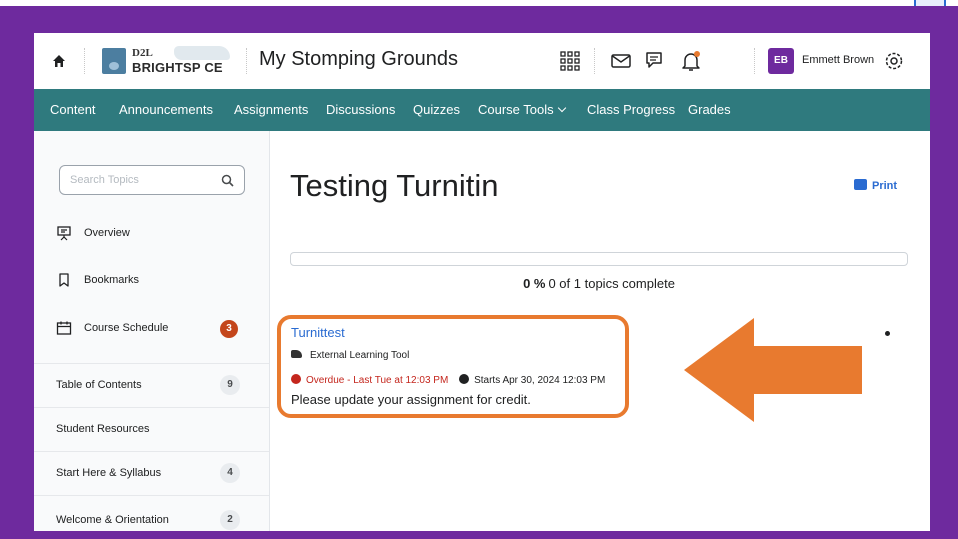 This screenshot has height=539, width=958. Describe the element at coordinates (142, 53) in the screenshot. I see `logo-d2l-text: D2L` at that location.